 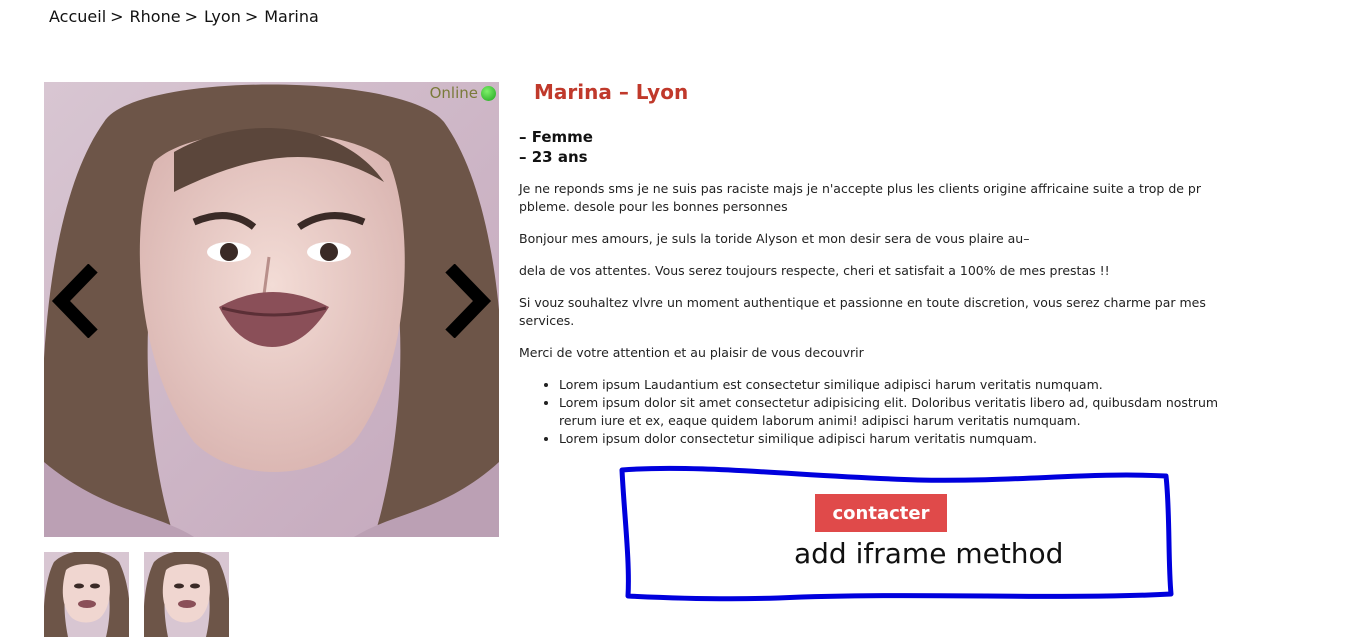 I want to click on online-dot-icon, so click(x=488, y=93).